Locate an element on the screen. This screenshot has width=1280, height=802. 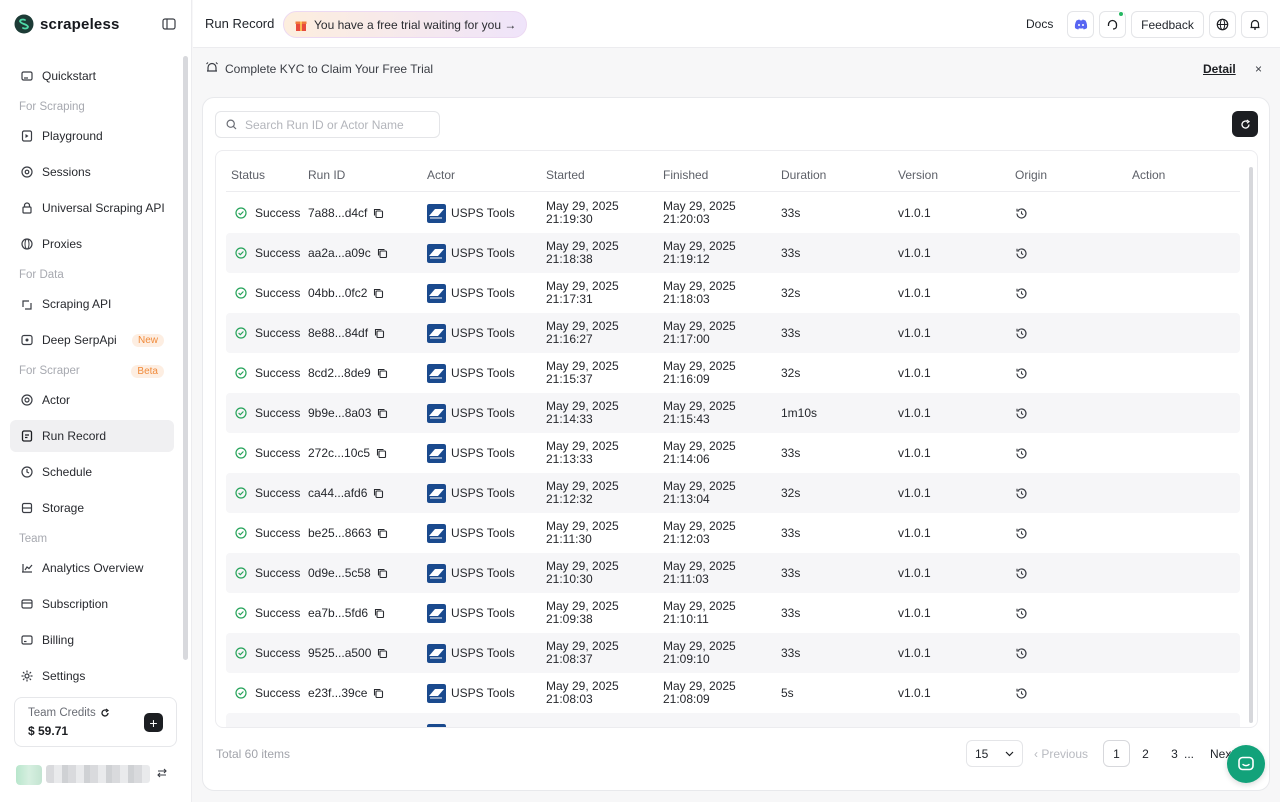
brand: scrapeless is located at coordinates (67, 24).